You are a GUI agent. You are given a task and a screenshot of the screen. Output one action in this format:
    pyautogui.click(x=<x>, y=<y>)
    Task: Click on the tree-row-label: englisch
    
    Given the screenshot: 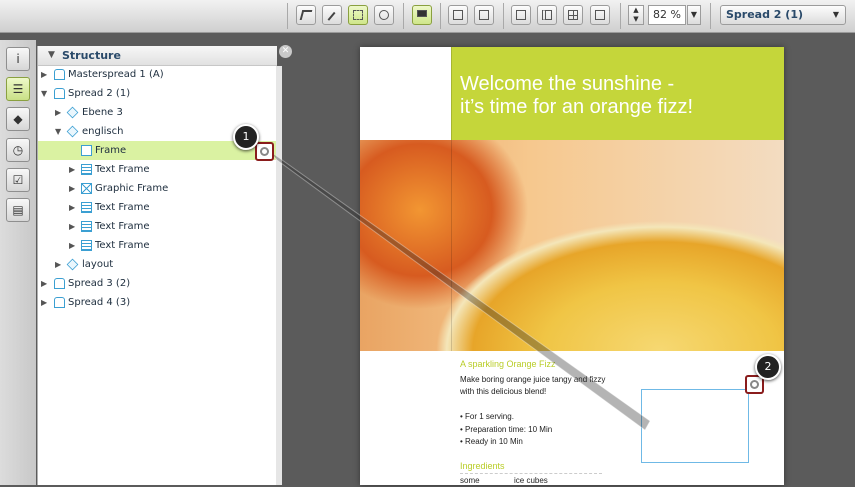 What is the action you would take?
    pyautogui.click(x=103, y=131)
    